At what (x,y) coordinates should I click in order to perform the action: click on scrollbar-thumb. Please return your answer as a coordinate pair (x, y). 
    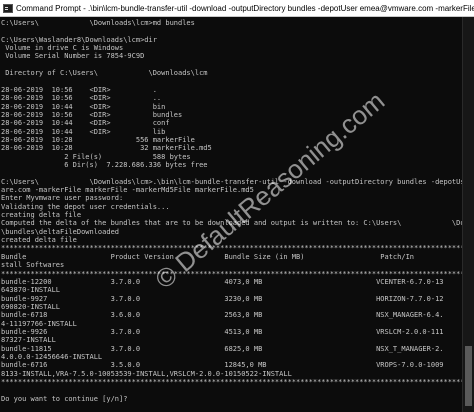
    Looking at the image, I should click on (468, 376).